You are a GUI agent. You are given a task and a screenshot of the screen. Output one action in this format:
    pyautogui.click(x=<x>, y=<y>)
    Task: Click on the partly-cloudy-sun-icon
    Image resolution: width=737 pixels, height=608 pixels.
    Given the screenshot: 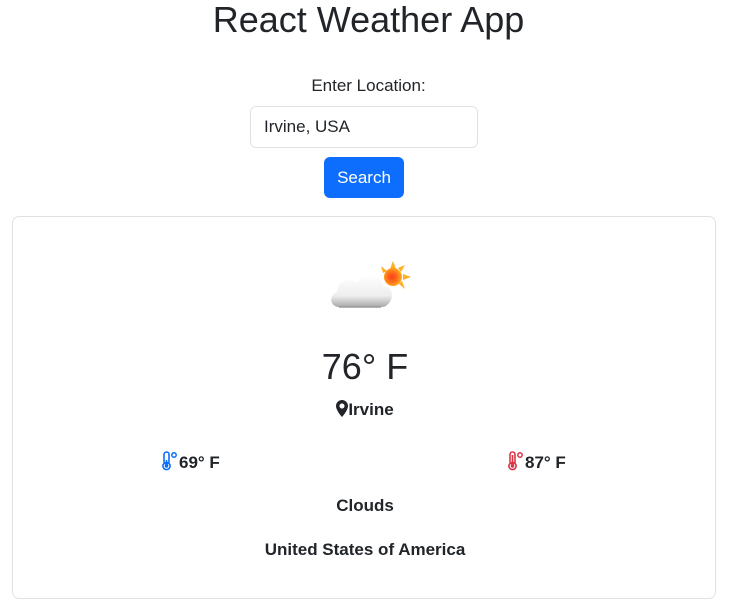 What is the action you would take?
    pyautogui.click(x=371, y=284)
    